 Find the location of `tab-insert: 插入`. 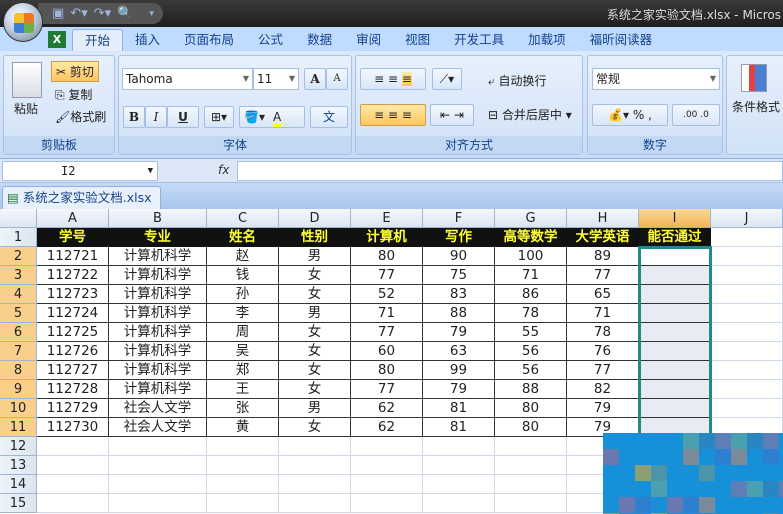

tab-insert: 插入 is located at coordinates (147, 40).